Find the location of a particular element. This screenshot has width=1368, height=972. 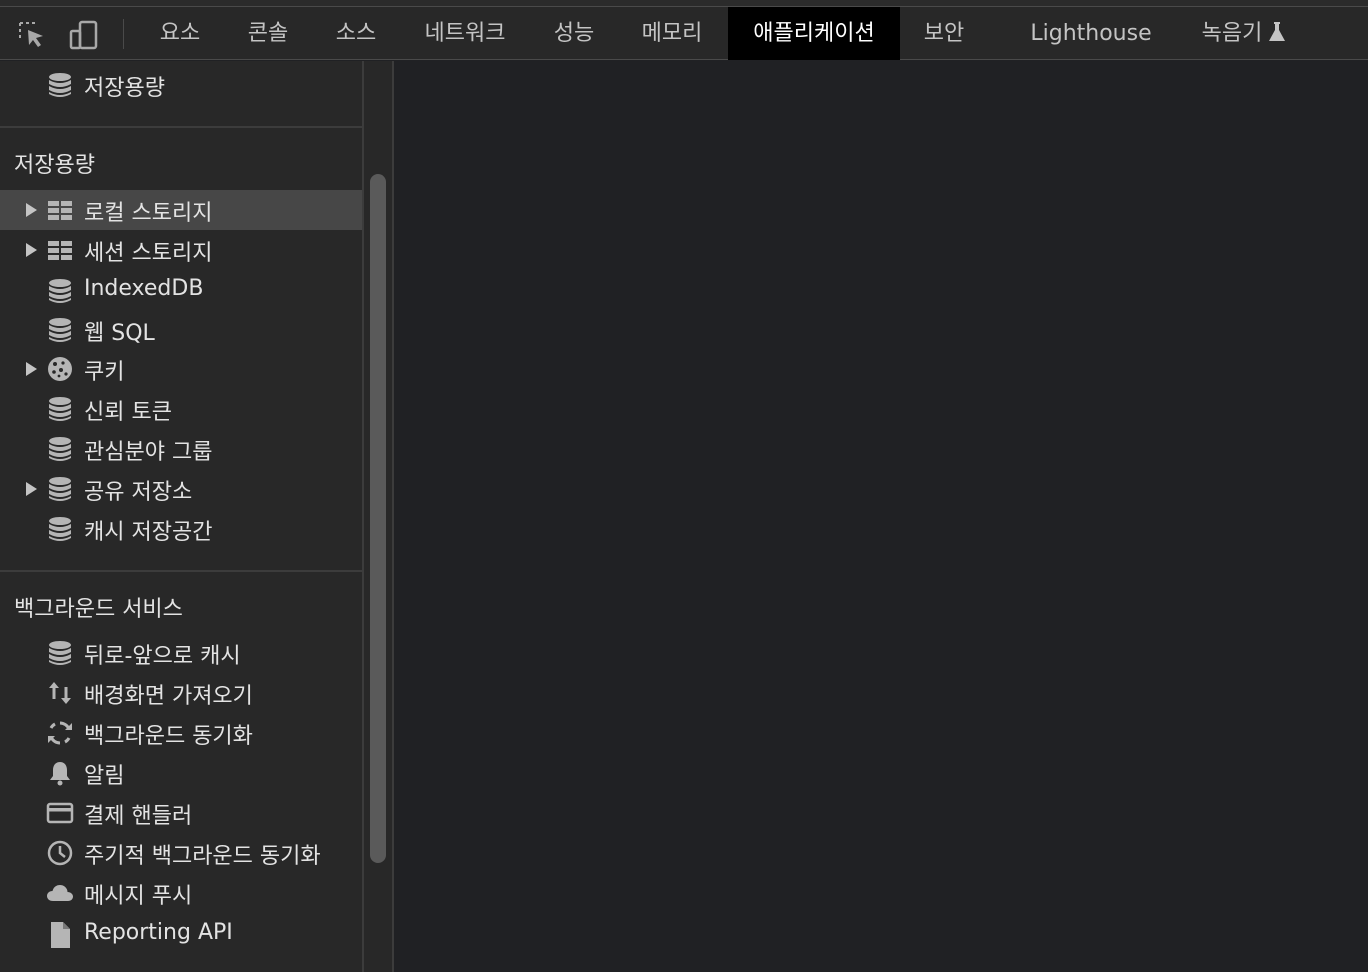

sidebar-item-interest-groups: 관심분야 그룹 is located at coordinates (181, 449).